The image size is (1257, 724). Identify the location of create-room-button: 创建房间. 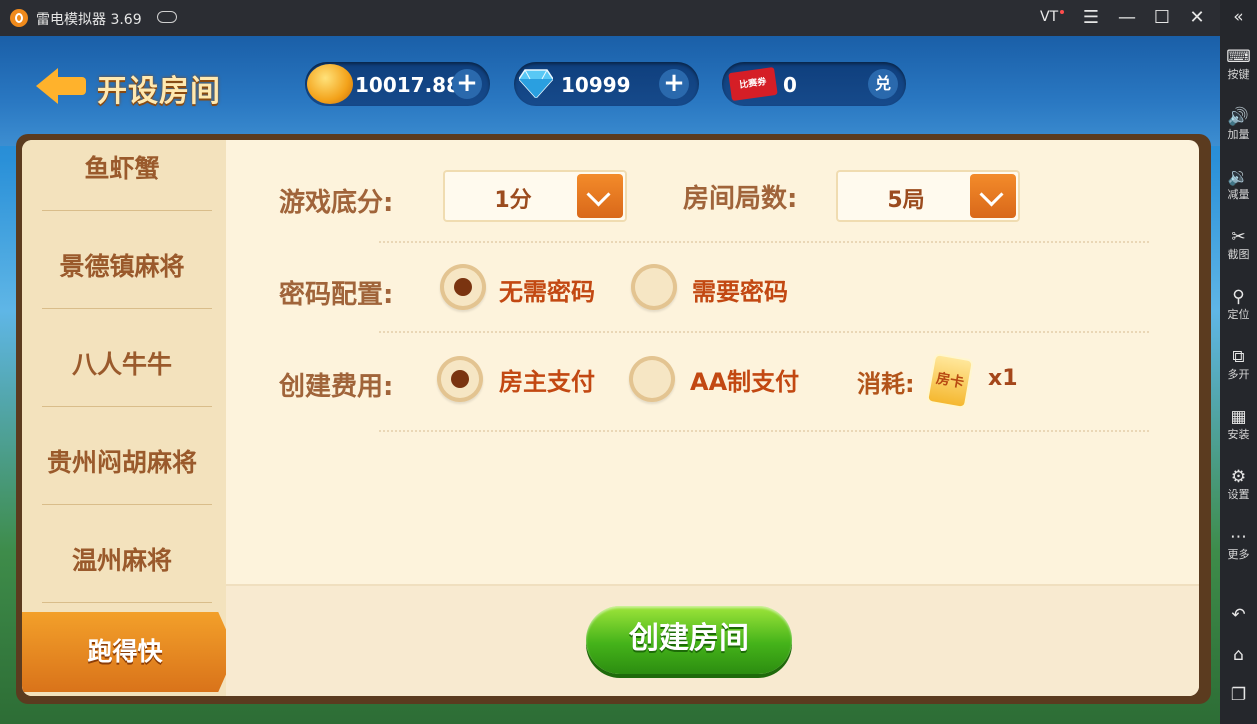
(689, 640).